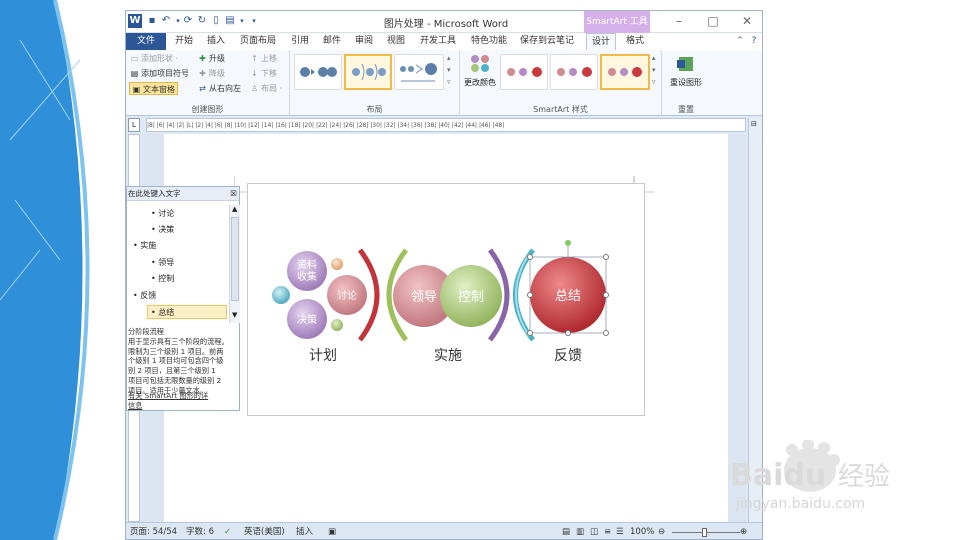 This screenshot has width=960, height=540. What do you see at coordinates (620, 531) in the screenshot?
I see `draft-view-icon: ☰` at bounding box center [620, 531].